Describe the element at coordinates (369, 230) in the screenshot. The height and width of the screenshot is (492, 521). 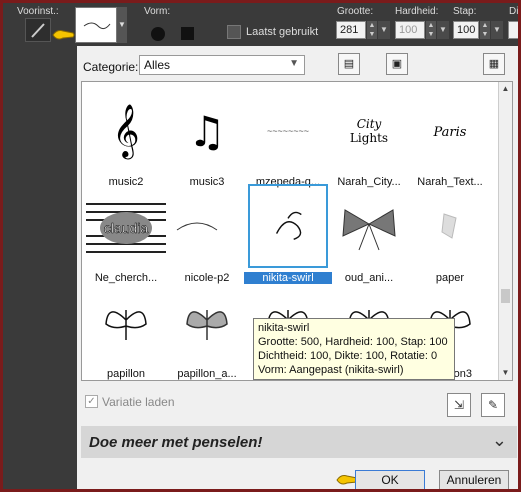
I see `bow-icon` at that location.